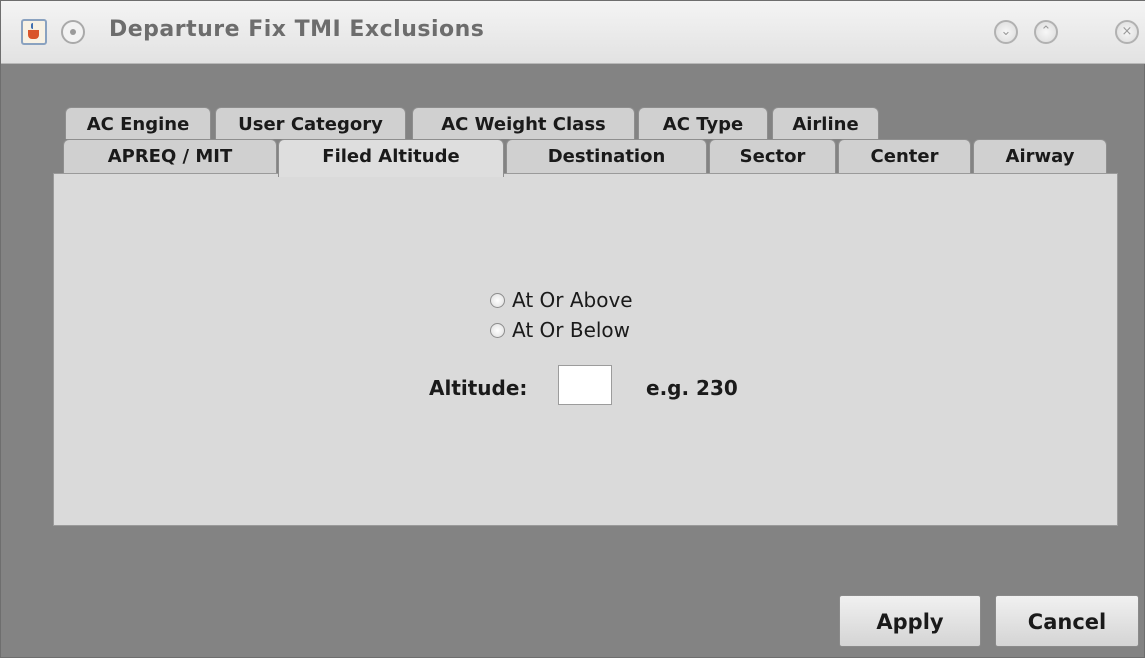  Describe the element at coordinates (572, 300) in the screenshot. I see `at-or-above-label: At Or Above` at that location.